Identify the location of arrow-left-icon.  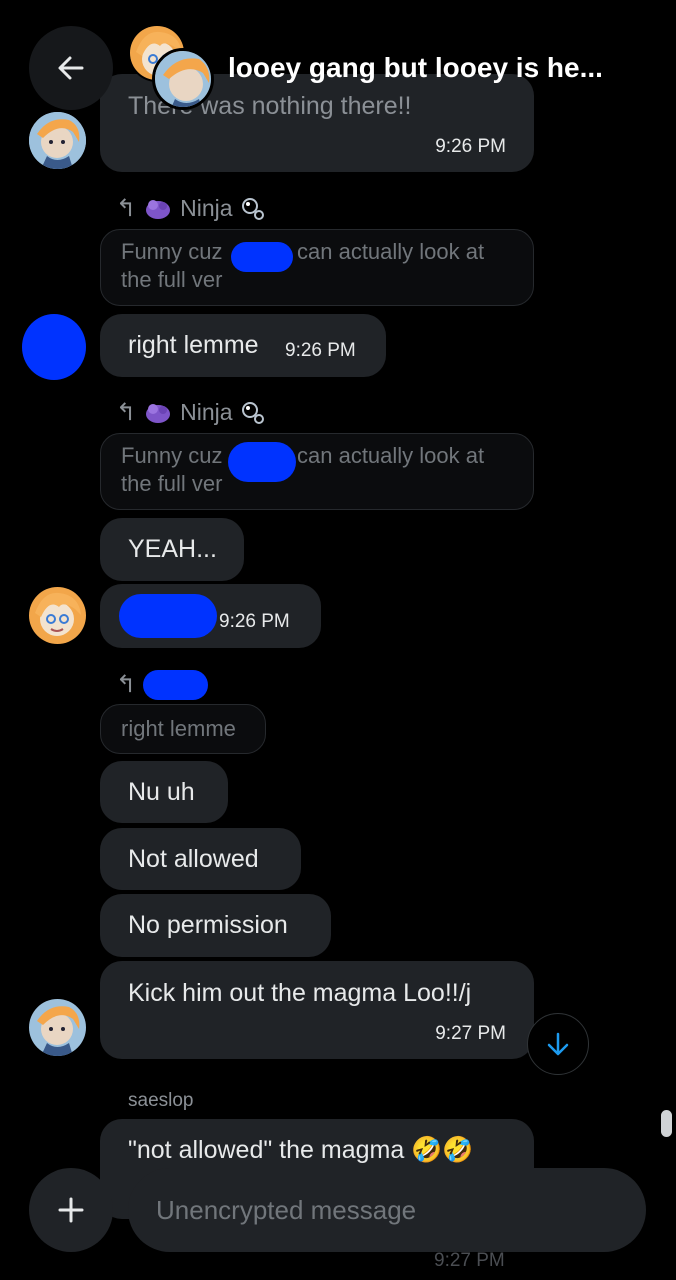
(71, 68).